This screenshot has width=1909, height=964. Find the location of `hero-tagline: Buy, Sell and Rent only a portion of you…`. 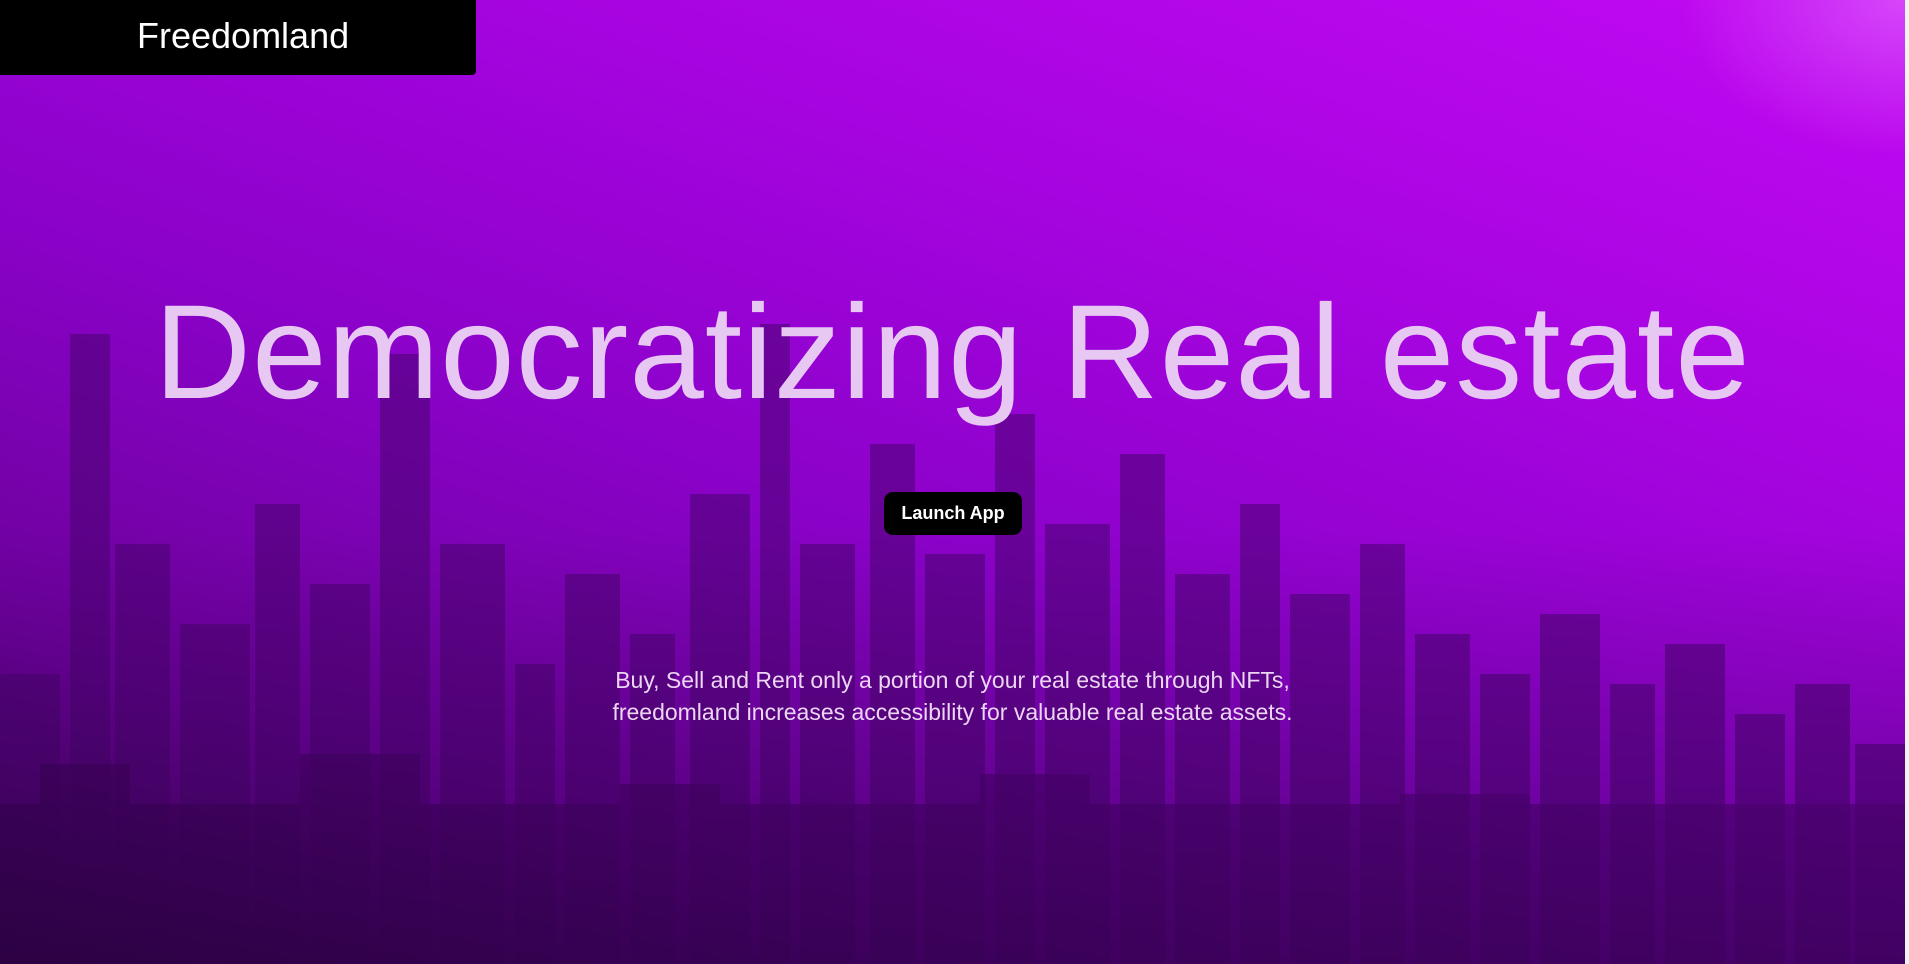

hero-tagline: Buy, Sell and Rent only a portion of you… is located at coordinates (952, 696).